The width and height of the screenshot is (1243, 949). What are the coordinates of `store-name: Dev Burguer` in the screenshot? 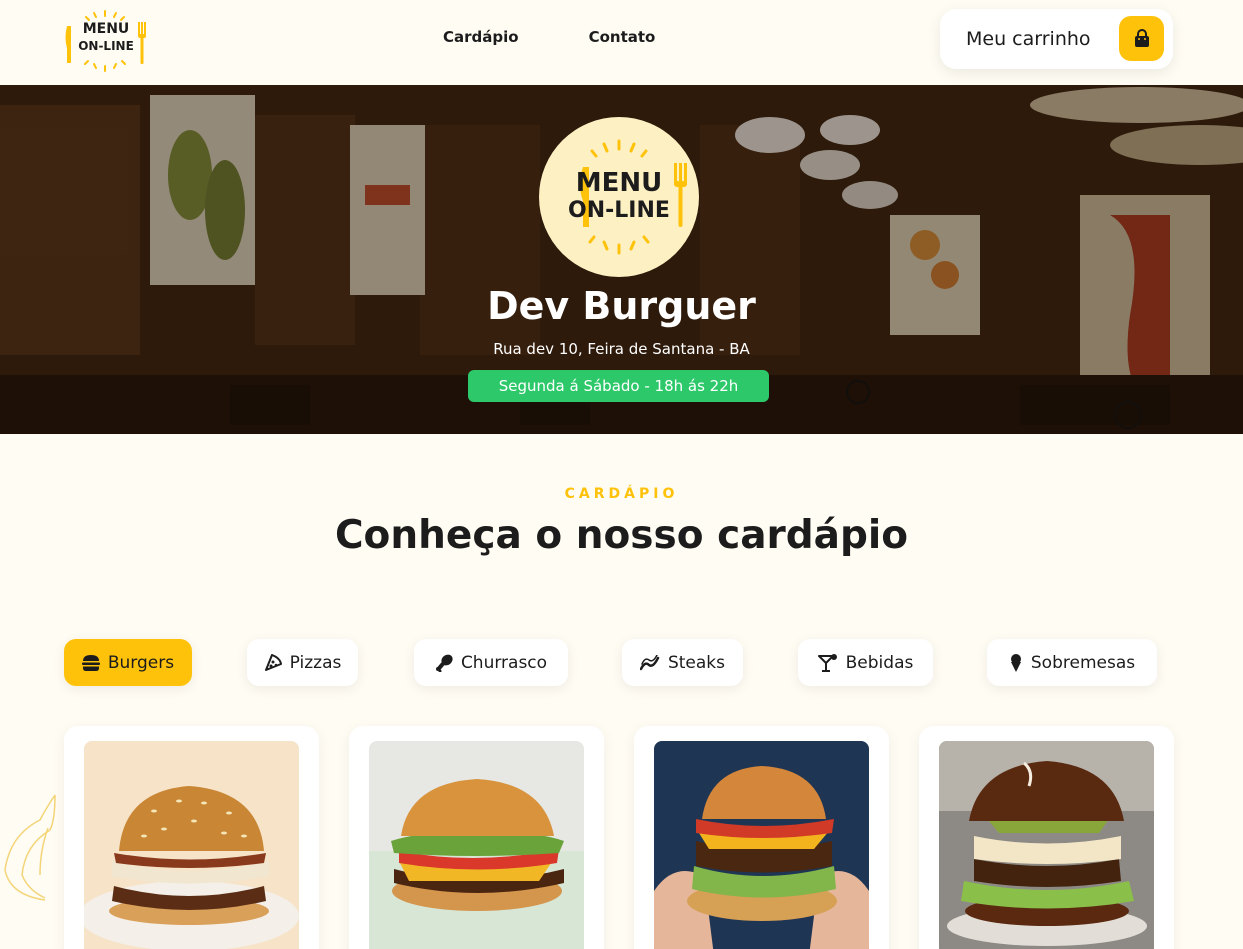 It's located at (621, 306).